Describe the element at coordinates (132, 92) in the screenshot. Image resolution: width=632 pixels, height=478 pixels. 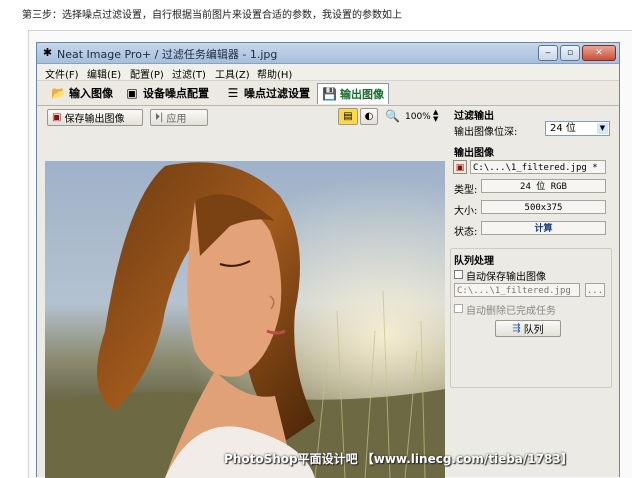
I see `camera-icon: ▣` at that location.